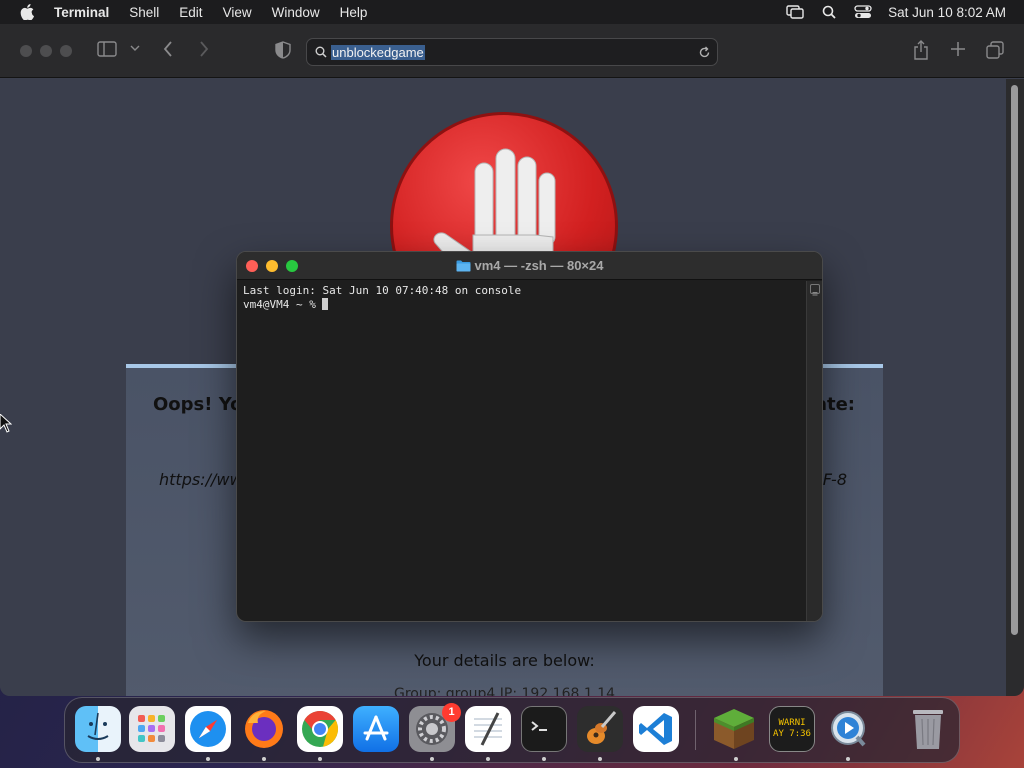 This screenshot has height=768, width=1024. Describe the element at coordinates (539, 265) in the screenshot. I see `terminal-title-text: vm4 — -zsh — 80×24` at that location.